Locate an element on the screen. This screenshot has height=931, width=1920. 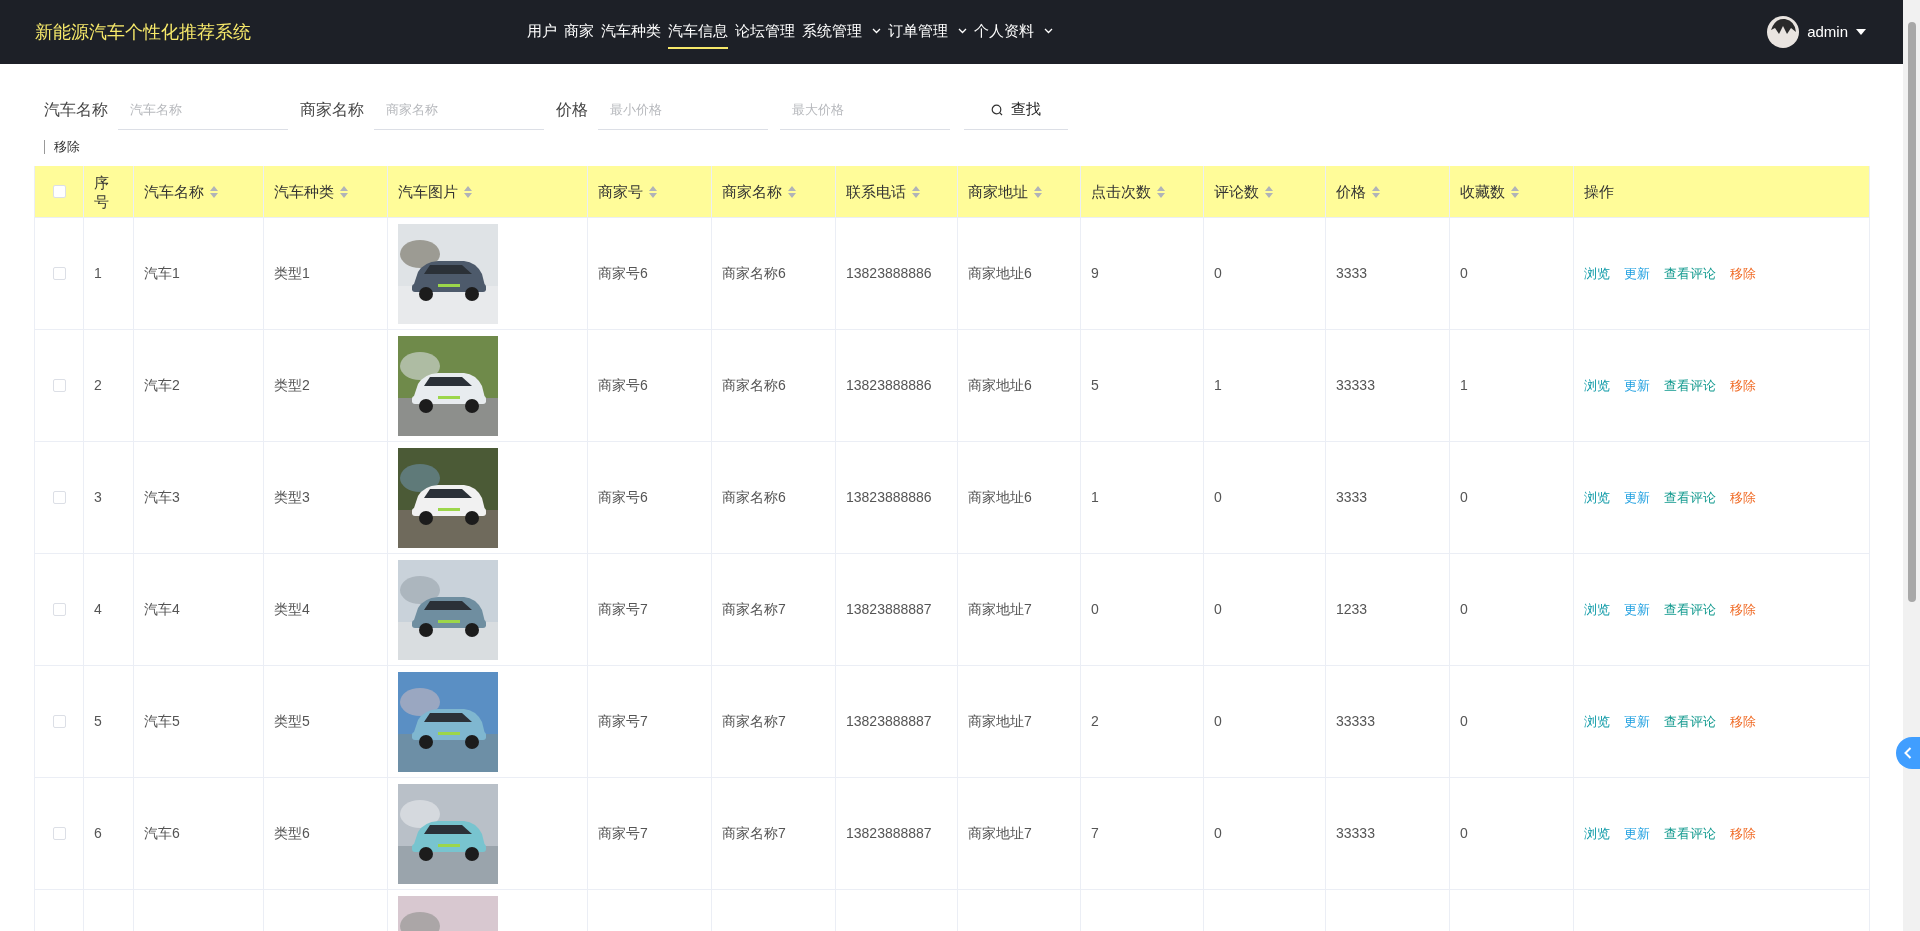
table-cell-text: 汽车6 is located at coordinates (162, 833).